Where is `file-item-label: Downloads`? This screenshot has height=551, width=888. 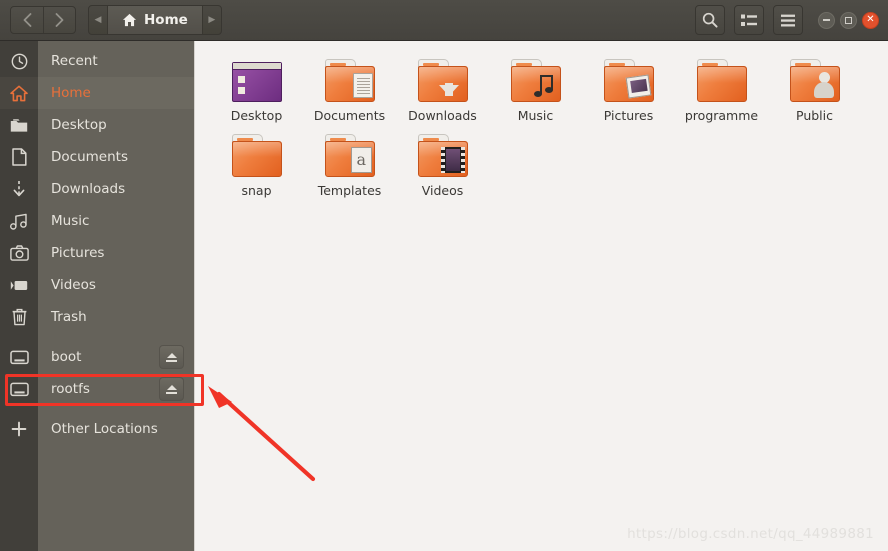 file-item-label: Downloads is located at coordinates (442, 115).